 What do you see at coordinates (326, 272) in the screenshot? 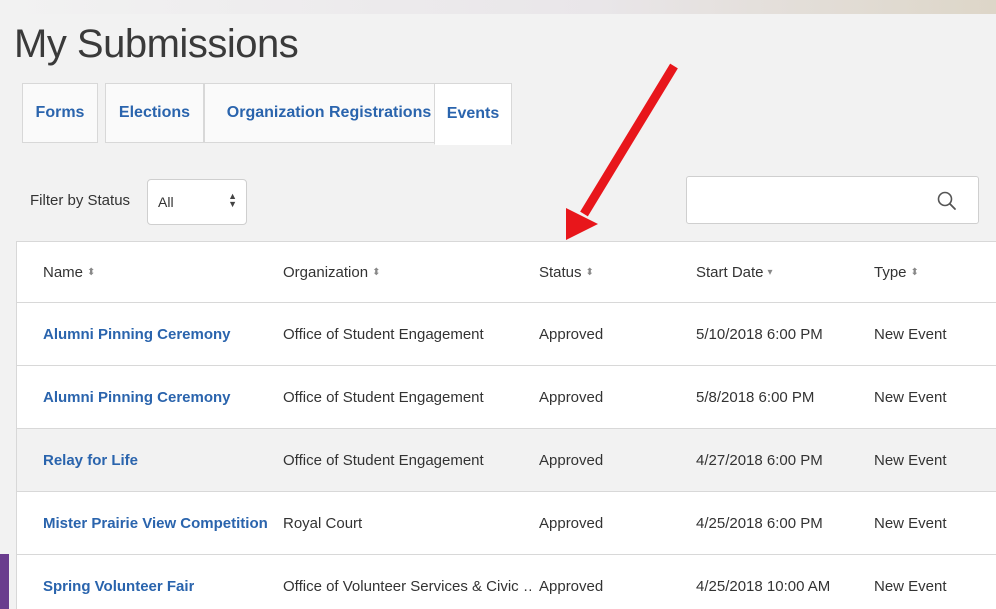
I see `column-header-label: Organization` at bounding box center [326, 272].